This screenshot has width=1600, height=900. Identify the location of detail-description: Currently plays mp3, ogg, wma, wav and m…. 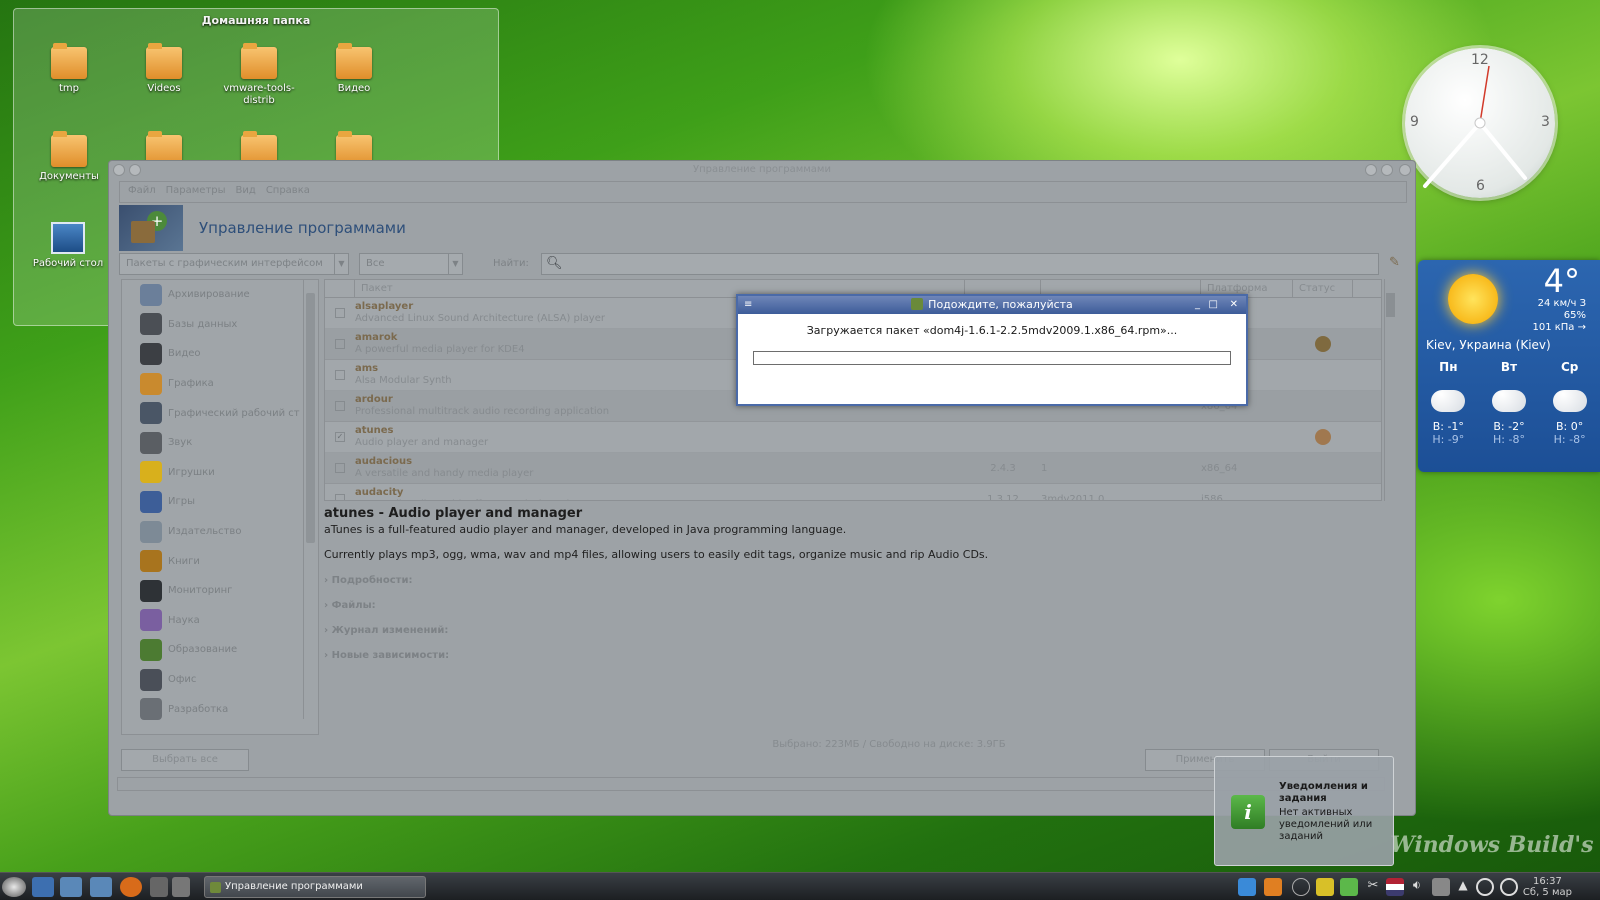
(656, 554).